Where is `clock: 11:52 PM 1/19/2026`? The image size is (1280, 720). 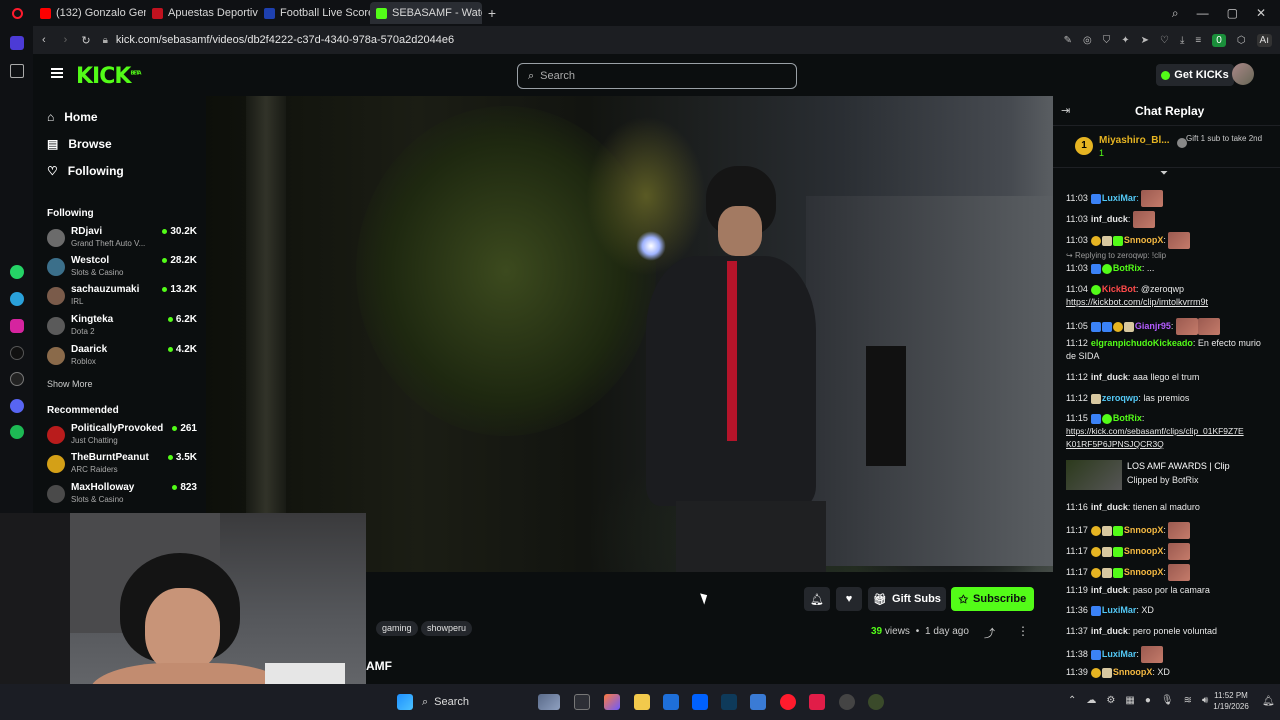 clock: 11:52 PM 1/19/2026 is located at coordinates (1231, 701).